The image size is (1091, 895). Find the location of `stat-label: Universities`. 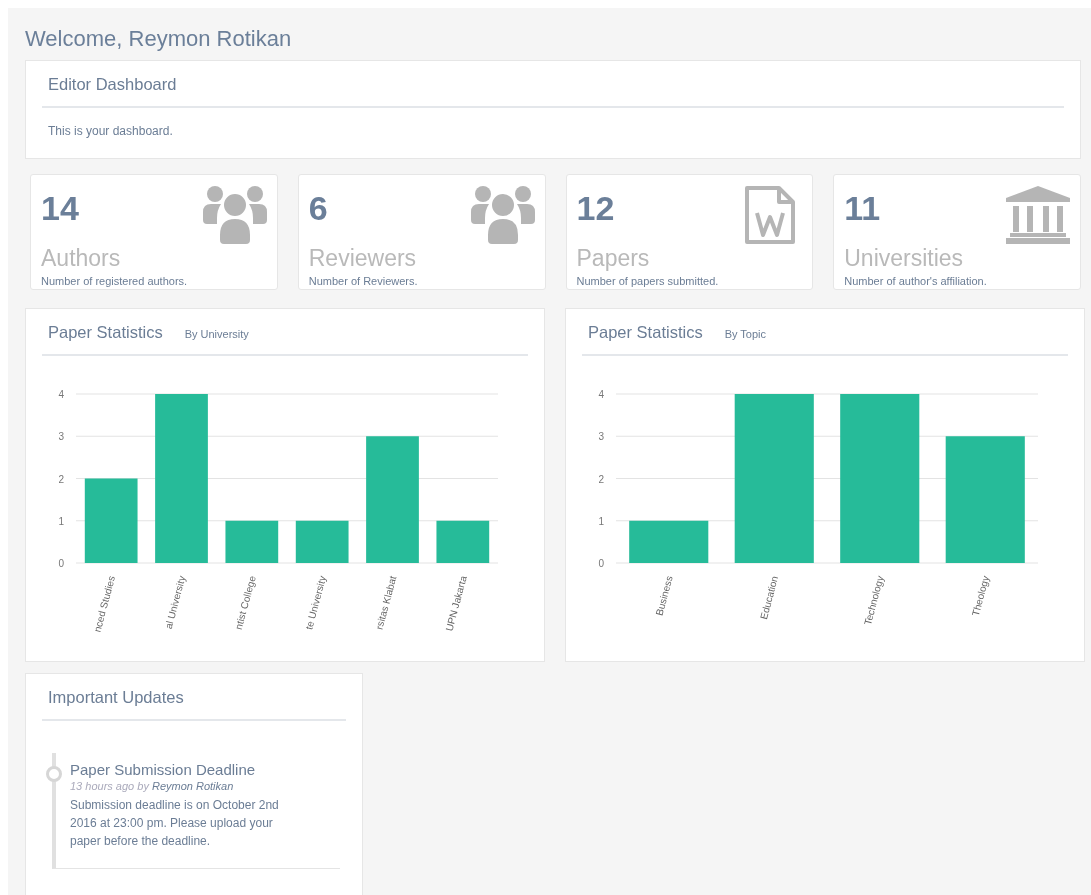

stat-label: Universities is located at coordinates (904, 258).